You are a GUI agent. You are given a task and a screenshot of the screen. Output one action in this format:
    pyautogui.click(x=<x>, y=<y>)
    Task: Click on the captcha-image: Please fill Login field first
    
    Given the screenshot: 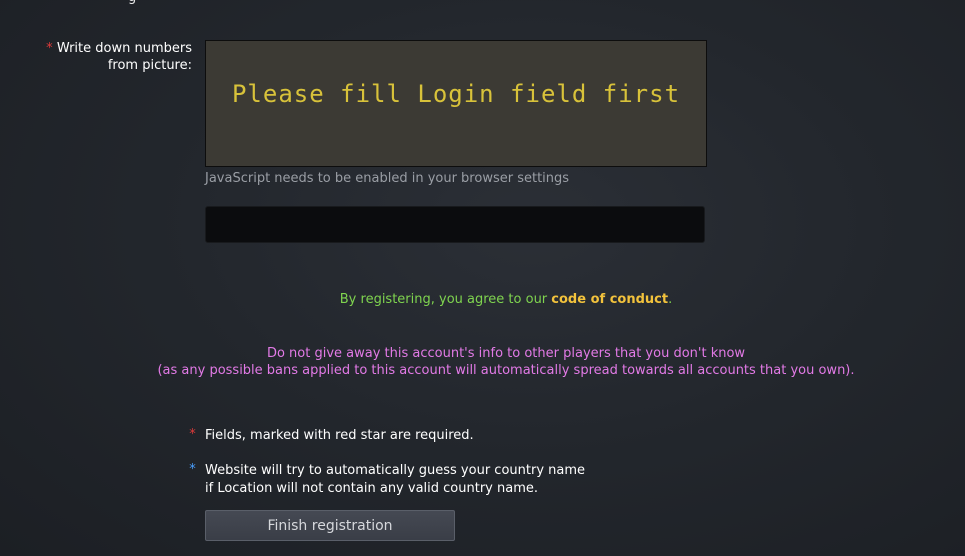 What is the action you would take?
    pyautogui.click(x=456, y=103)
    